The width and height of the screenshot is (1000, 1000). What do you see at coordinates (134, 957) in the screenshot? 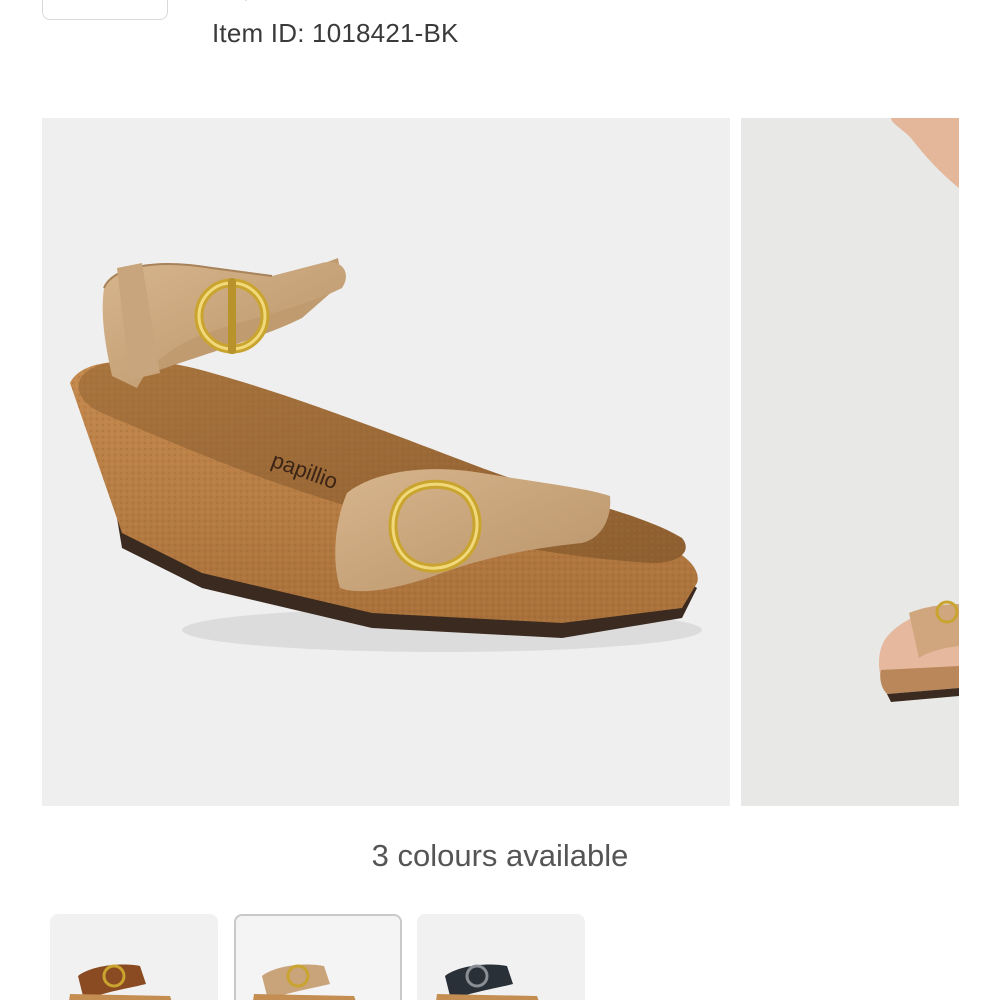
I see `colour-swatch-cognac` at bounding box center [134, 957].